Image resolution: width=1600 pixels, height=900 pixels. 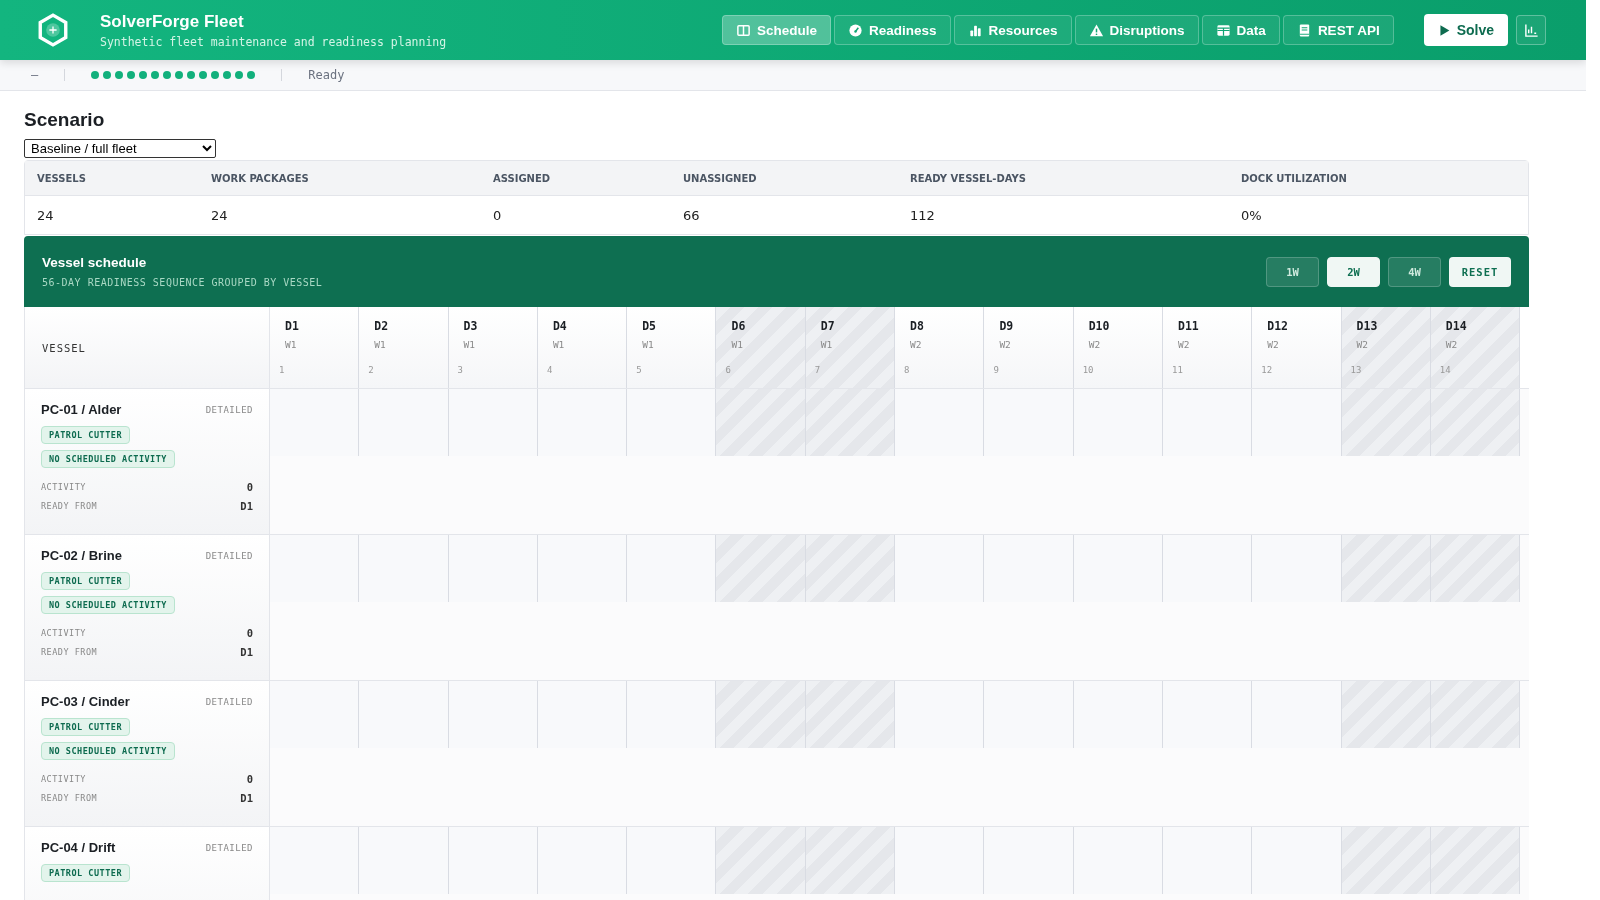 I want to click on panel-subtitle: 56-DAY READINESS SEQUENCE GROUPED BY VESSEL, so click(x=182, y=282).